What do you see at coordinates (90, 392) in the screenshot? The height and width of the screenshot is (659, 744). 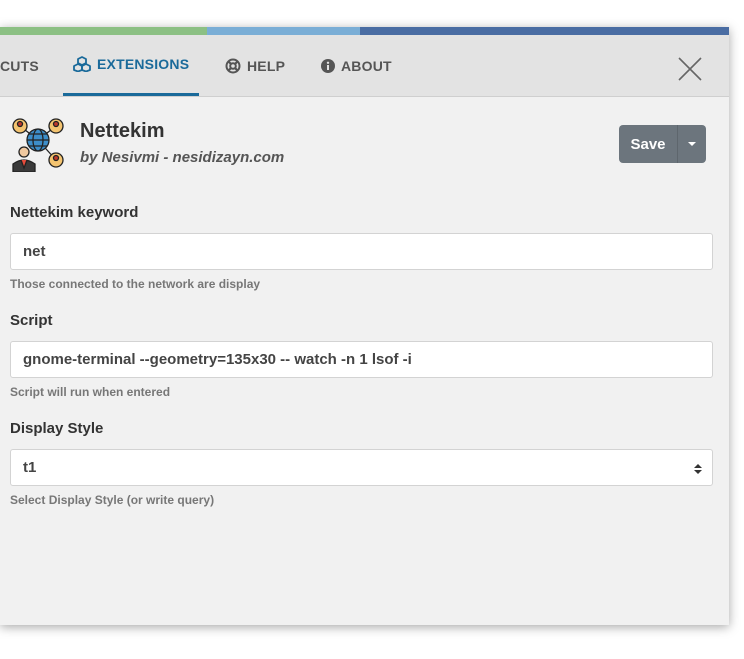 I see `script-help: Script will run when entered` at bounding box center [90, 392].